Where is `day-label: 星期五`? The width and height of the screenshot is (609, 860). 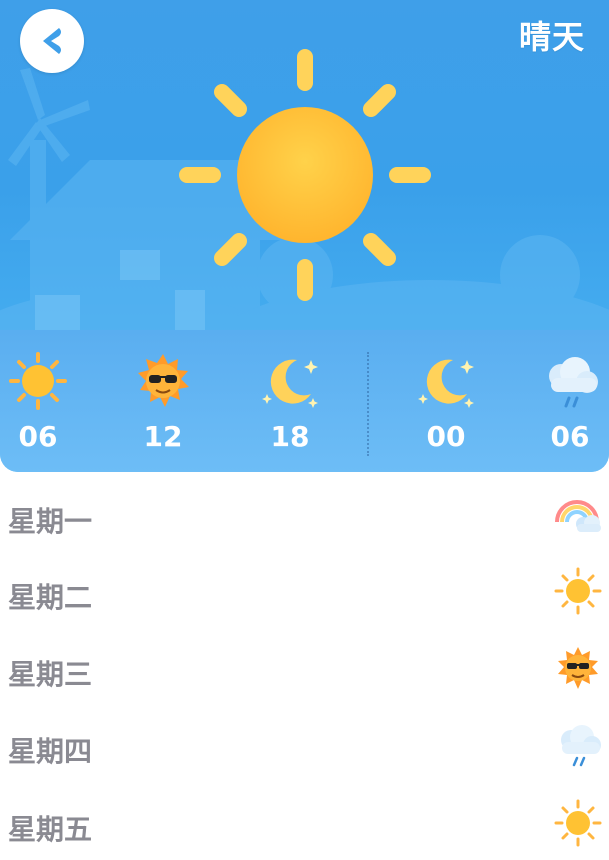 day-label: 星期五 is located at coordinates (50, 829).